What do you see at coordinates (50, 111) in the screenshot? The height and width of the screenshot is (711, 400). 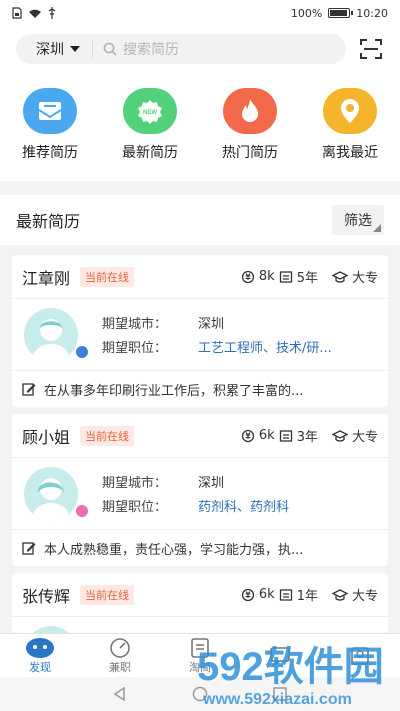 I see `envelope-icon` at bounding box center [50, 111].